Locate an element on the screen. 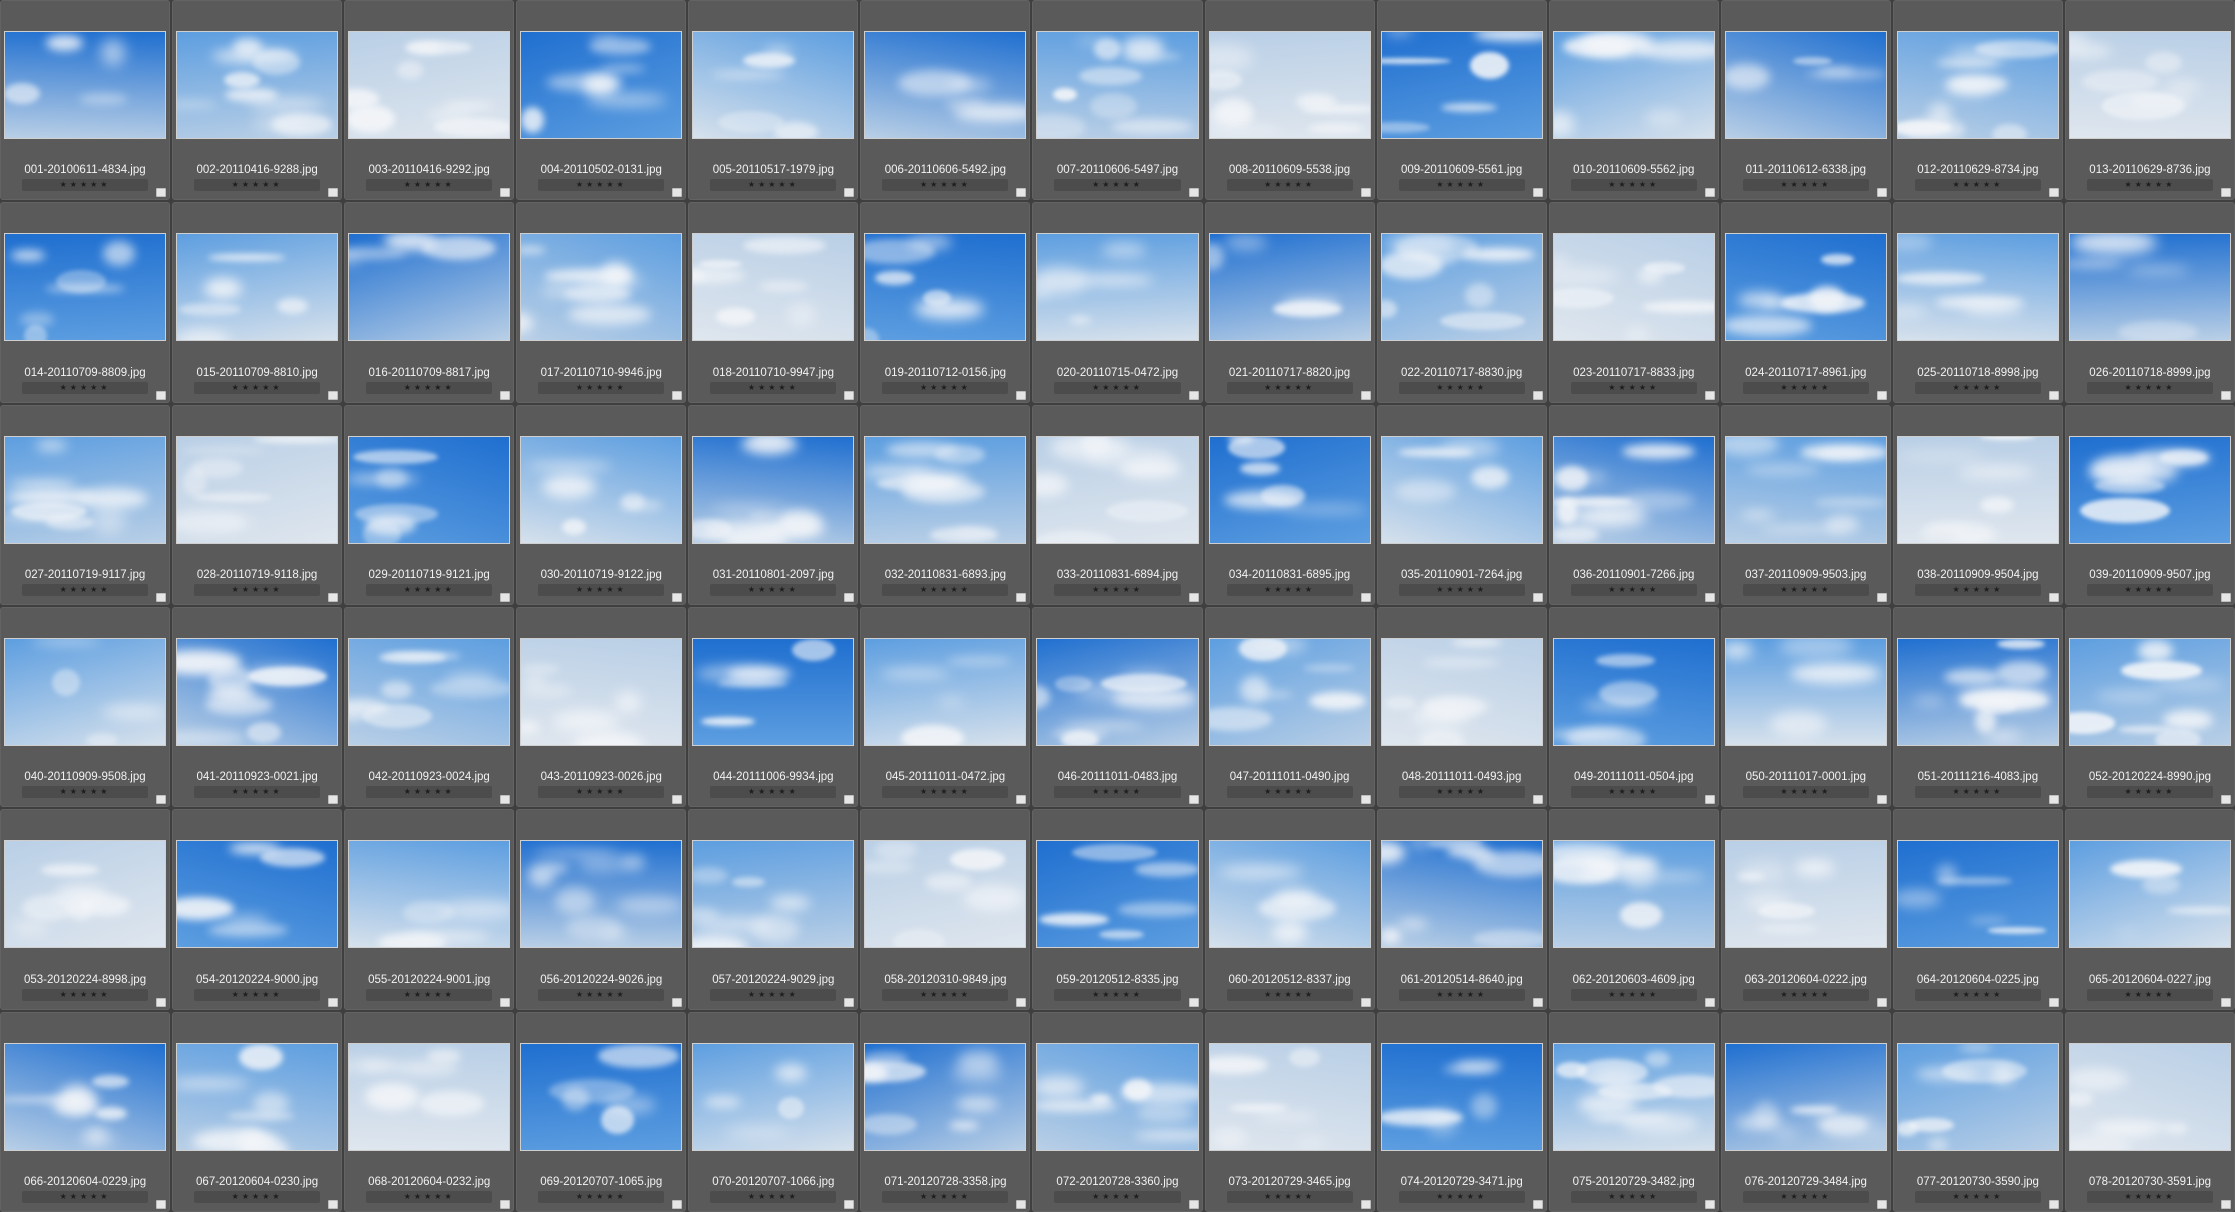 Image resolution: width=2235 pixels, height=1212 pixels. thumbnail-cell: 011-20110612-6338.jpg ★★★★★ is located at coordinates (1805, 100).